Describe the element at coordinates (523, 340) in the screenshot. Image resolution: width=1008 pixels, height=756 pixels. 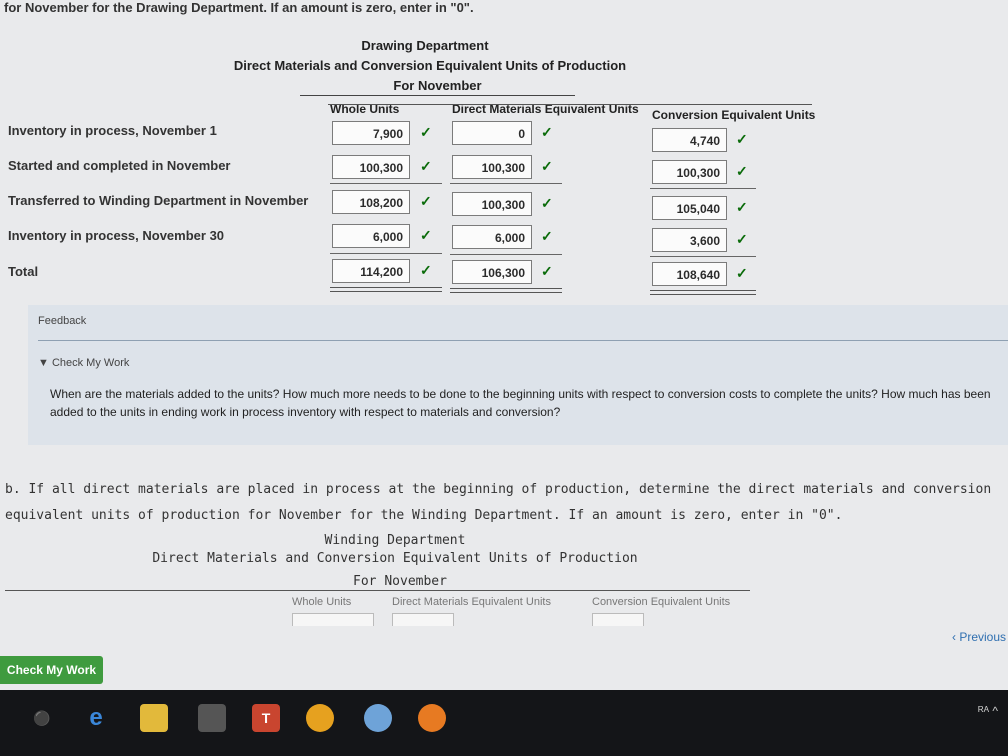
I see `feedback-divider` at that location.